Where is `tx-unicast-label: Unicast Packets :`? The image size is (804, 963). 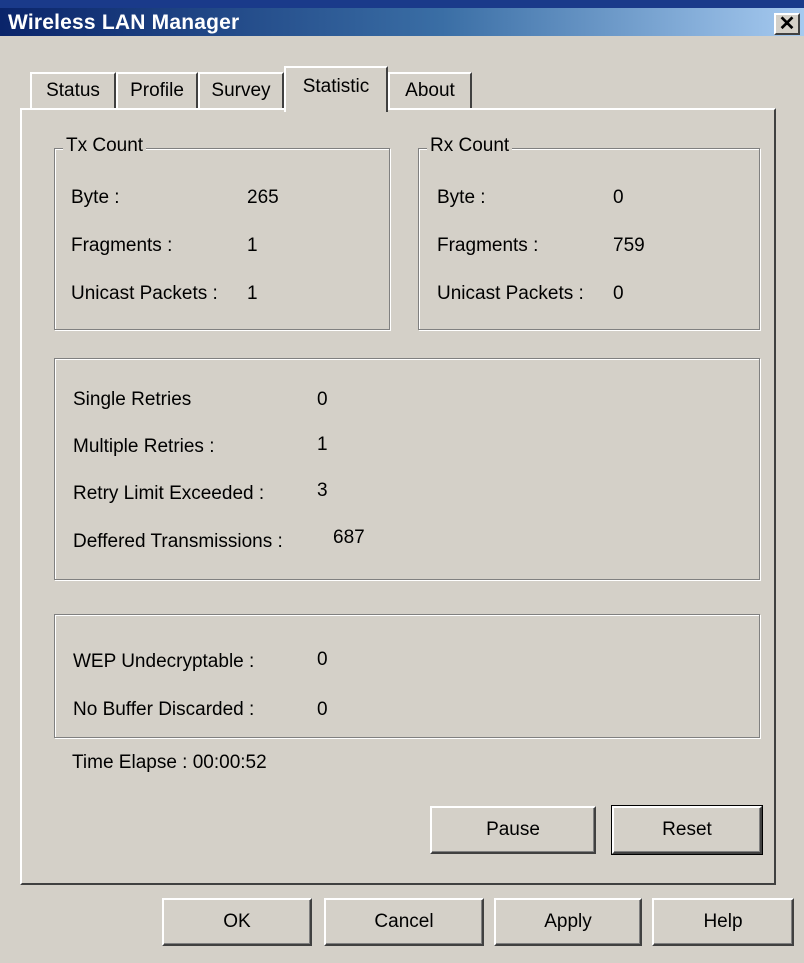 tx-unicast-label: Unicast Packets : is located at coordinates (144, 293).